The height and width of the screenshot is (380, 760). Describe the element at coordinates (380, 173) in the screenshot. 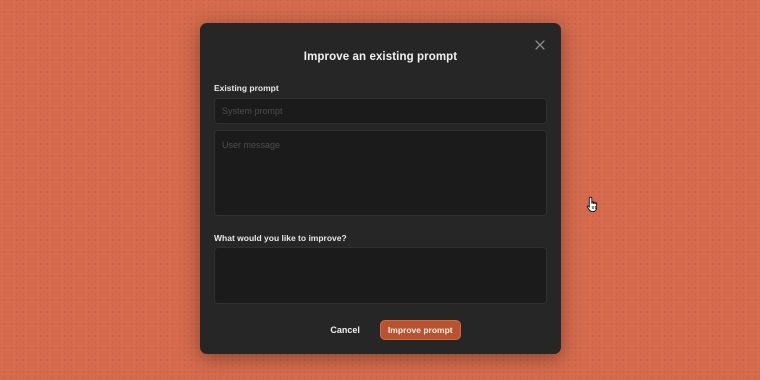

I see `user-message-input` at that location.